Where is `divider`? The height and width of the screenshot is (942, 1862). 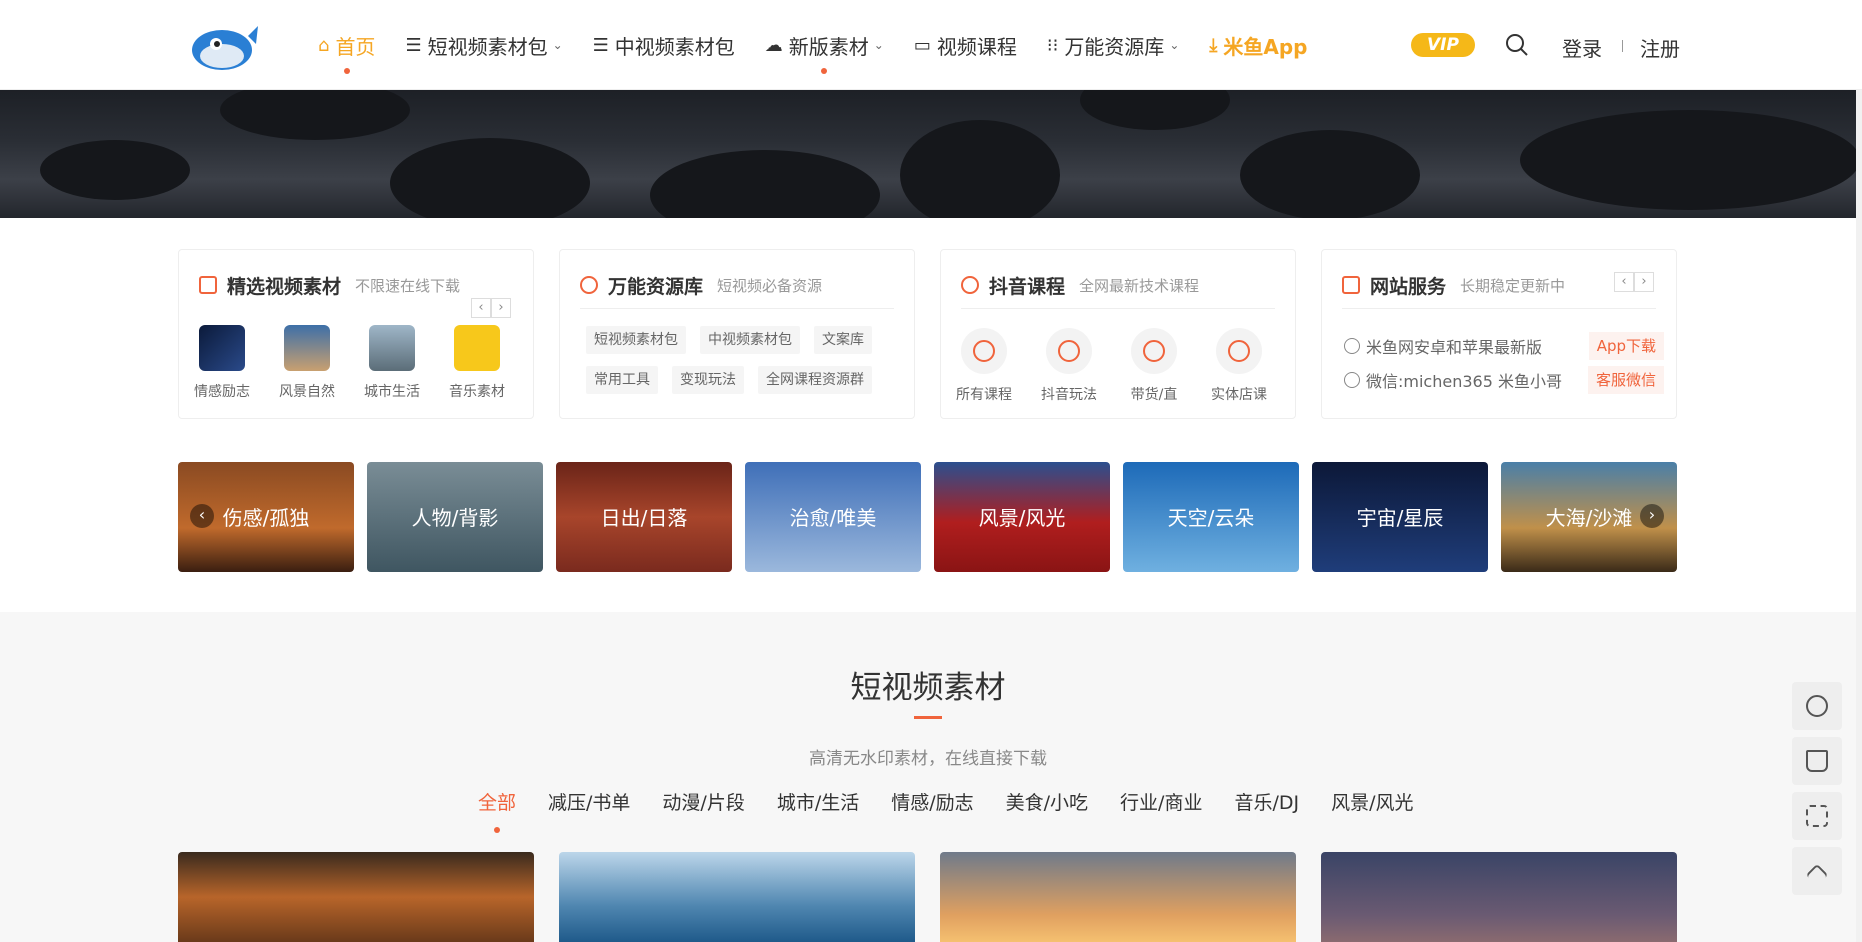 divider is located at coordinates (1622, 46).